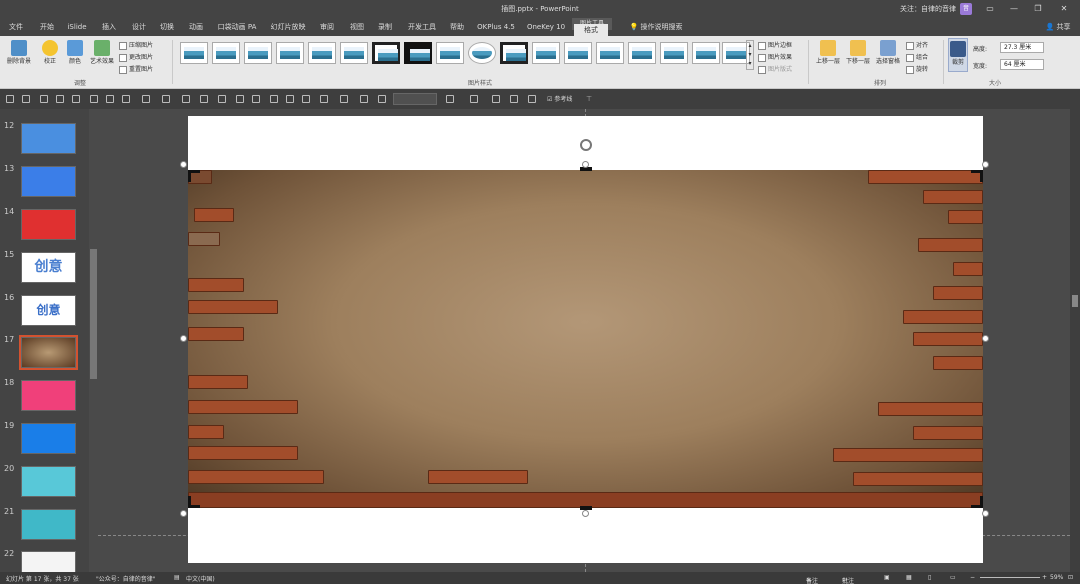 This screenshot has height=584, width=1080. Describe the element at coordinates (1064, 9) in the screenshot. I see `close-icon: ✕` at that location.